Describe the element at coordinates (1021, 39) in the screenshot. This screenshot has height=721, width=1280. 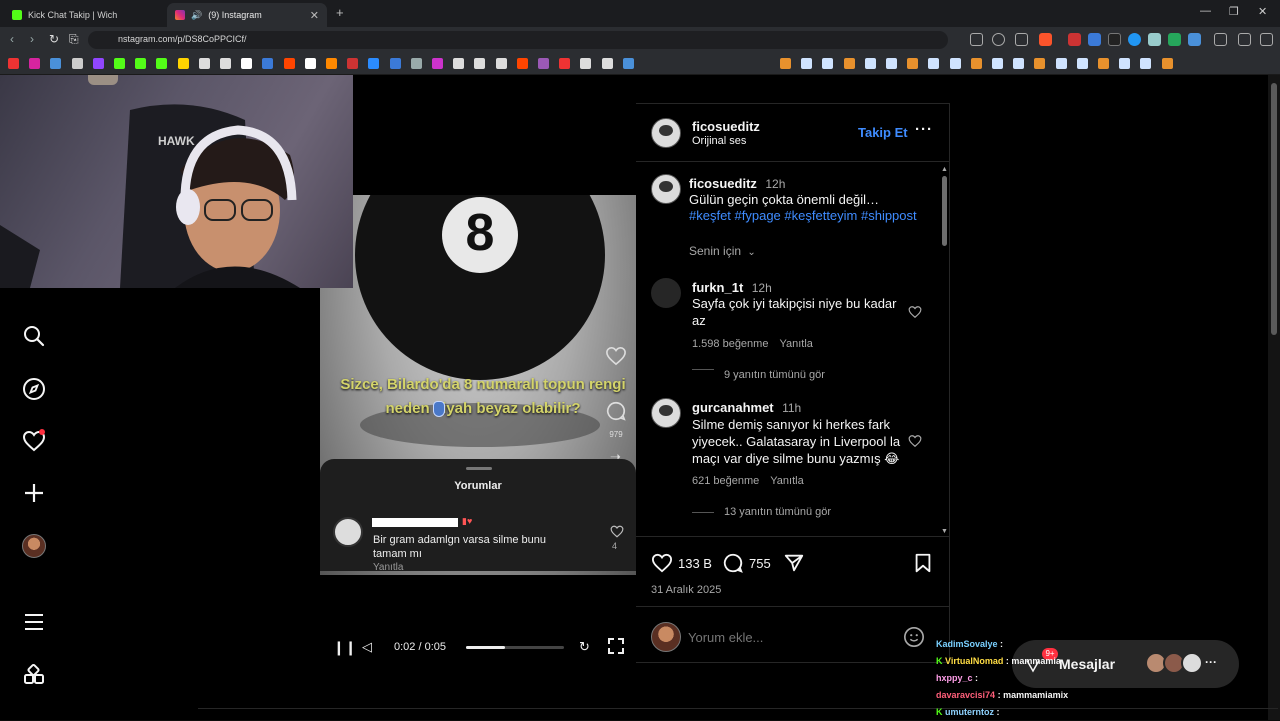
I see `share-icon` at that location.